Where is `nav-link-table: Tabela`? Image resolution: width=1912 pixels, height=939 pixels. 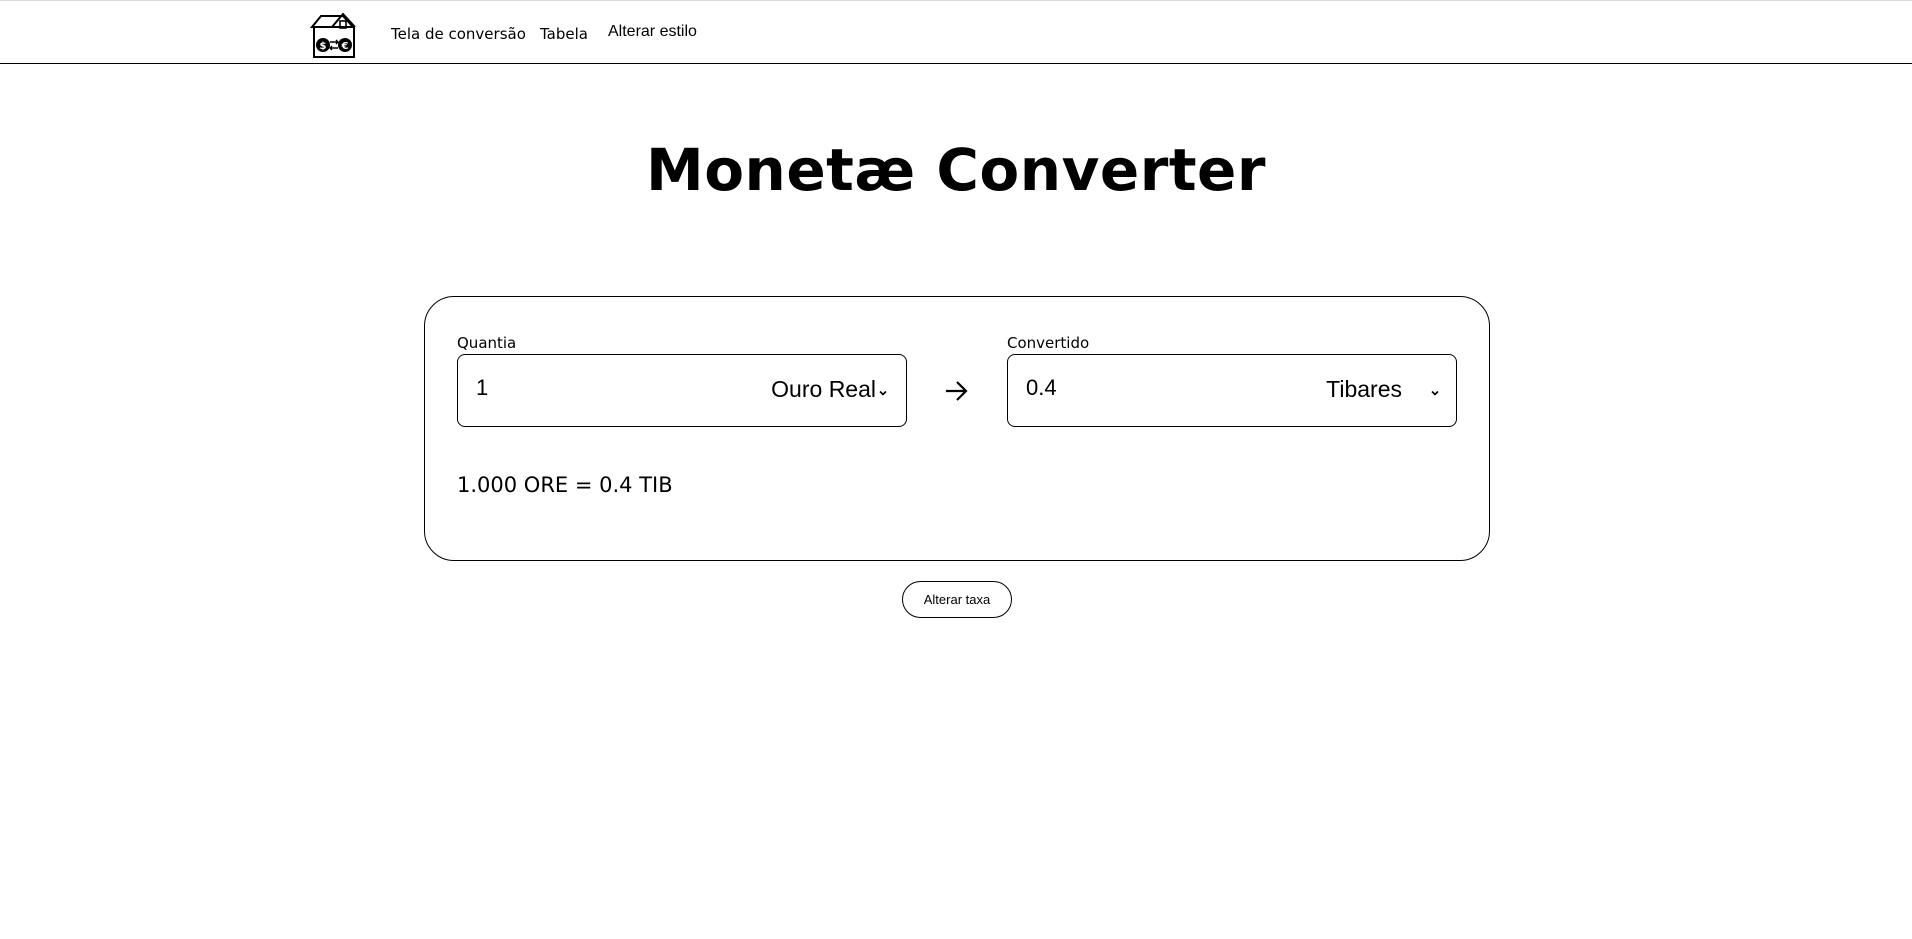
nav-link-table: Tabela is located at coordinates (564, 34).